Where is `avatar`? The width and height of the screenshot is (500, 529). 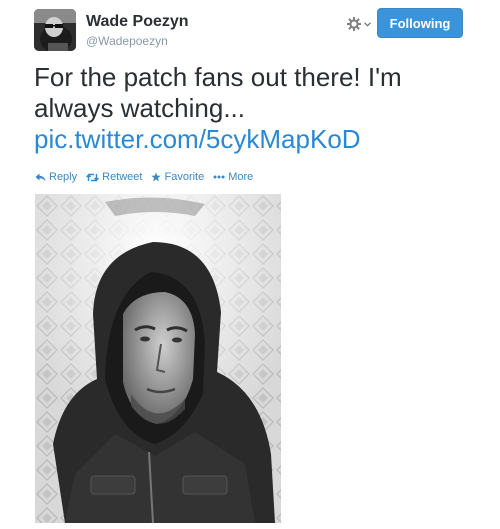
avatar is located at coordinates (55, 30).